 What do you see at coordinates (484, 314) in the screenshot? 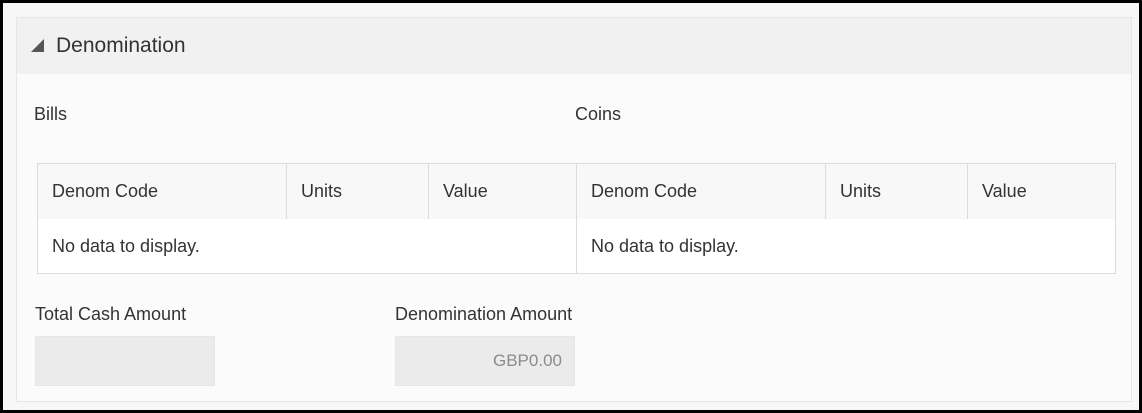
I see `denomination-amount-label: Denomination Amount` at bounding box center [484, 314].